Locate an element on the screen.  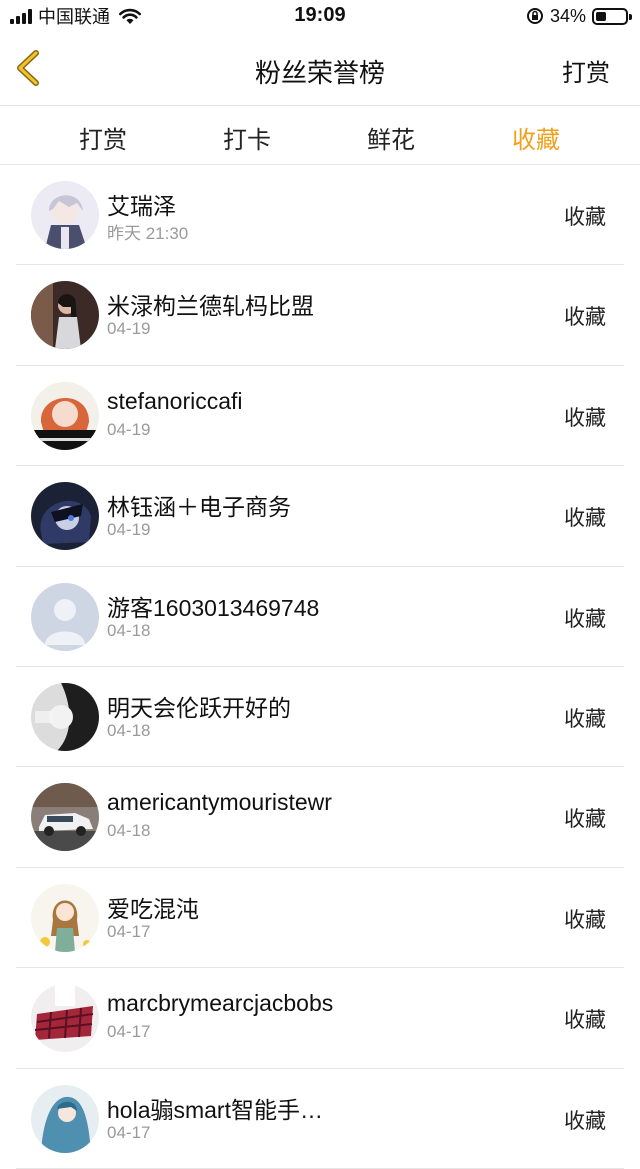
monochrome-portrait-avatar is located at coordinates (65, 716).